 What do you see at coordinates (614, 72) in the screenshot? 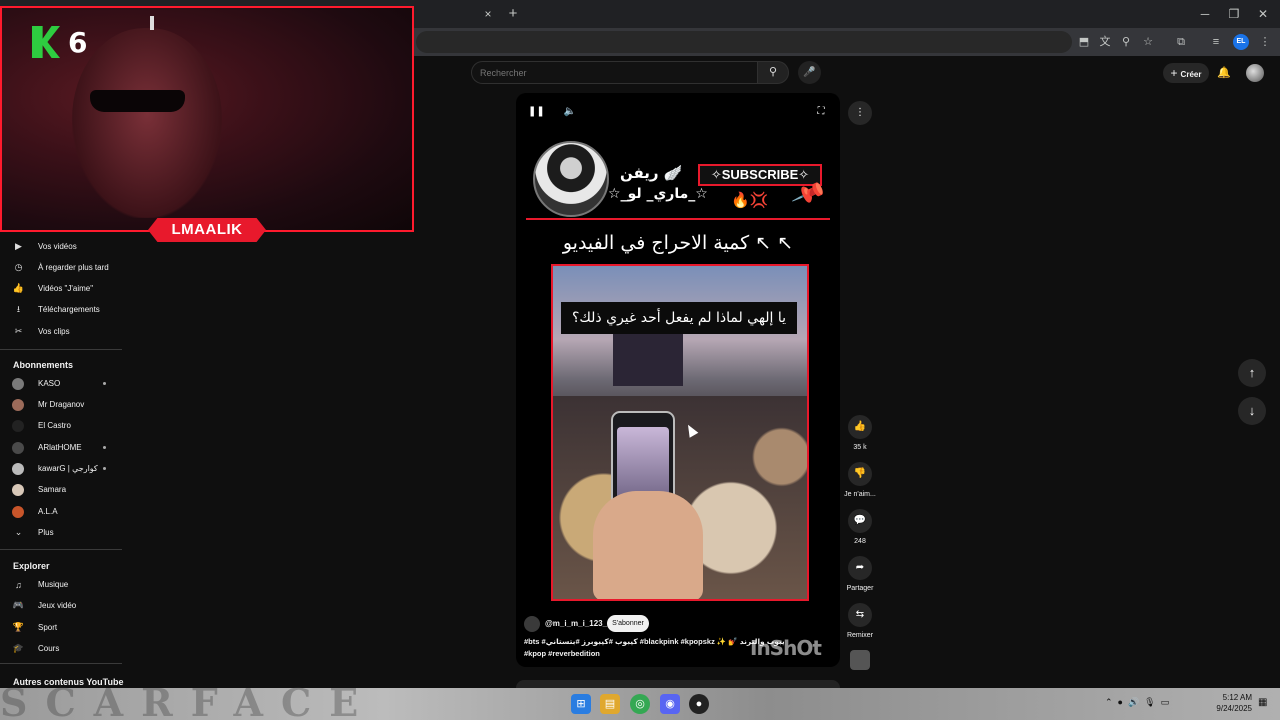
I see `search-input` at bounding box center [614, 72].